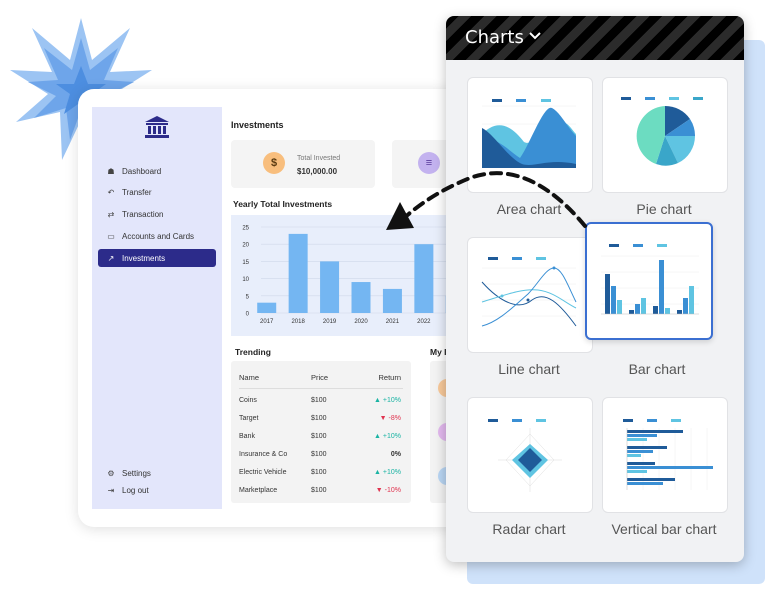 The width and height of the screenshot is (778, 600). I want to click on row-return: ▼ -8%, so click(390, 418).